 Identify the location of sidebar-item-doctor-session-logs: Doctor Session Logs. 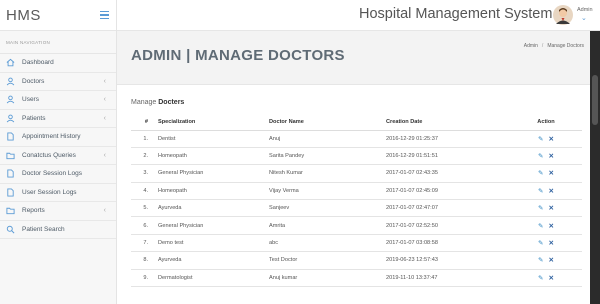
(58, 174).